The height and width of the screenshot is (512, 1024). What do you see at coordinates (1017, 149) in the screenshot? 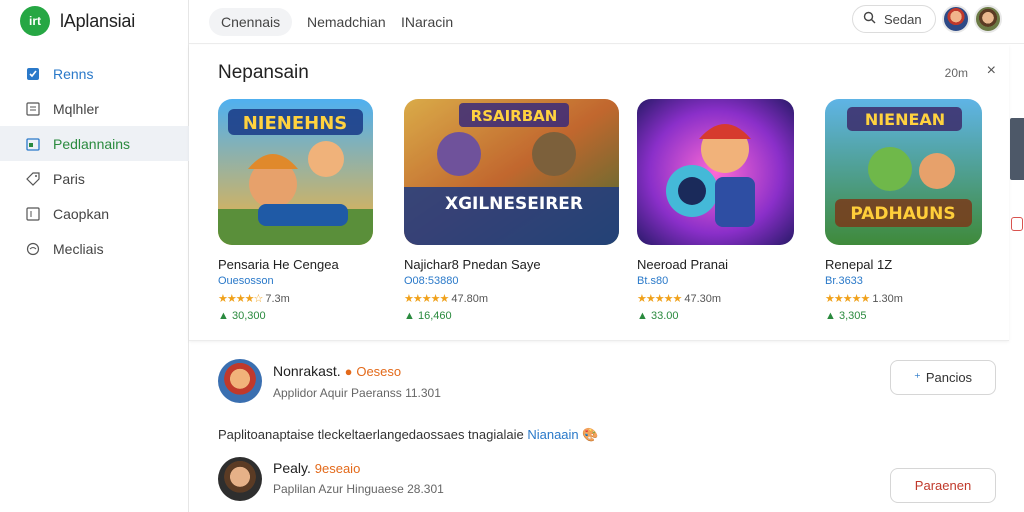
I see `next-card-peek` at bounding box center [1017, 149].